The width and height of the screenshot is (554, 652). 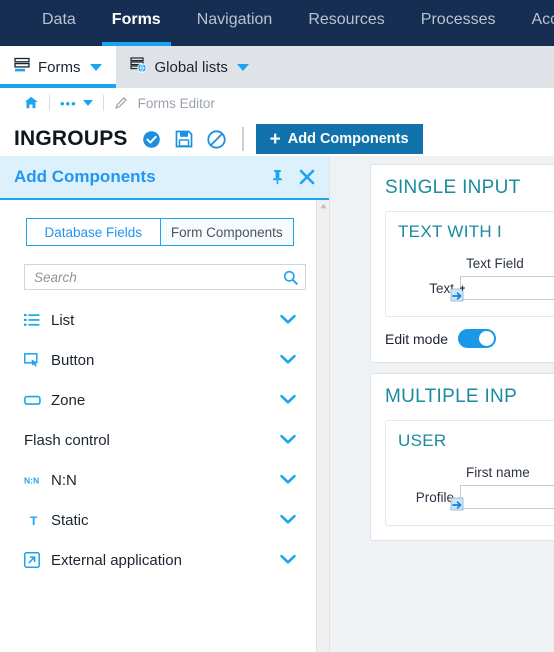 I want to click on subblock-title: TEXT WITH I, so click(x=450, y=231).